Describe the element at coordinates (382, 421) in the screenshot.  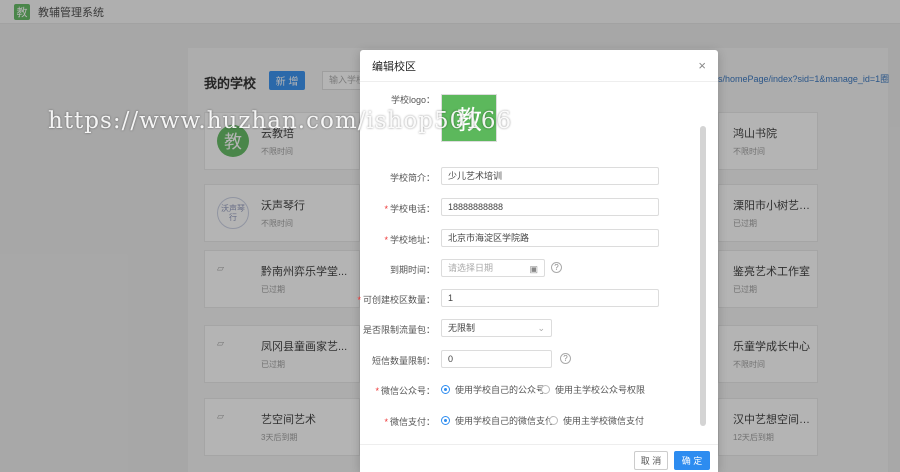
I see `pay-label: * 微信支付：` at that location.